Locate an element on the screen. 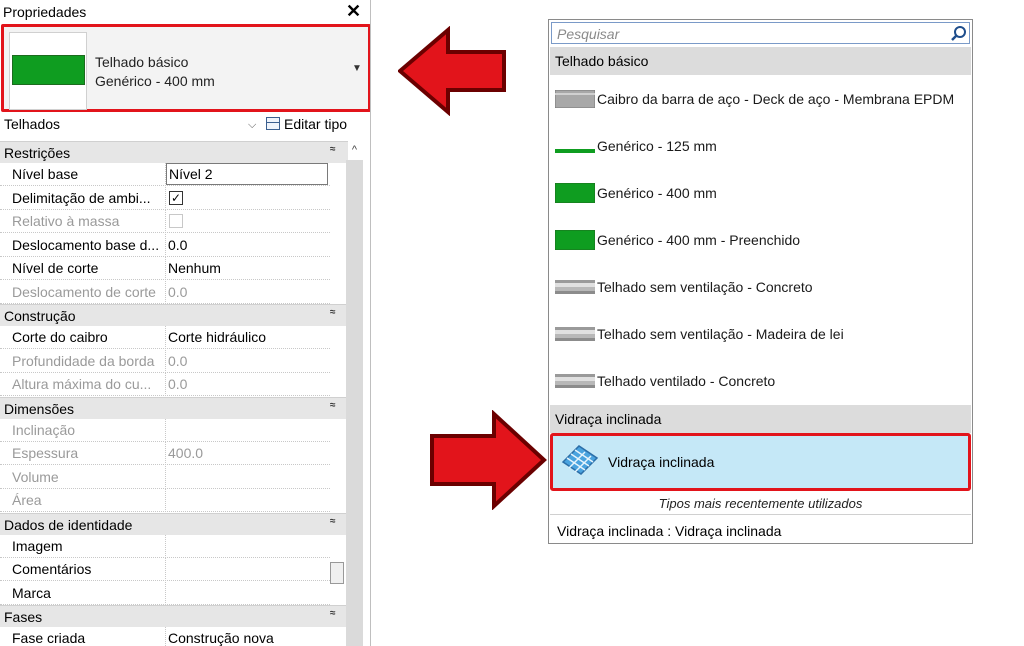 This screenshot has width=1024, height=646. group-title: Dados de identidade is located at coordinates (68, 524).